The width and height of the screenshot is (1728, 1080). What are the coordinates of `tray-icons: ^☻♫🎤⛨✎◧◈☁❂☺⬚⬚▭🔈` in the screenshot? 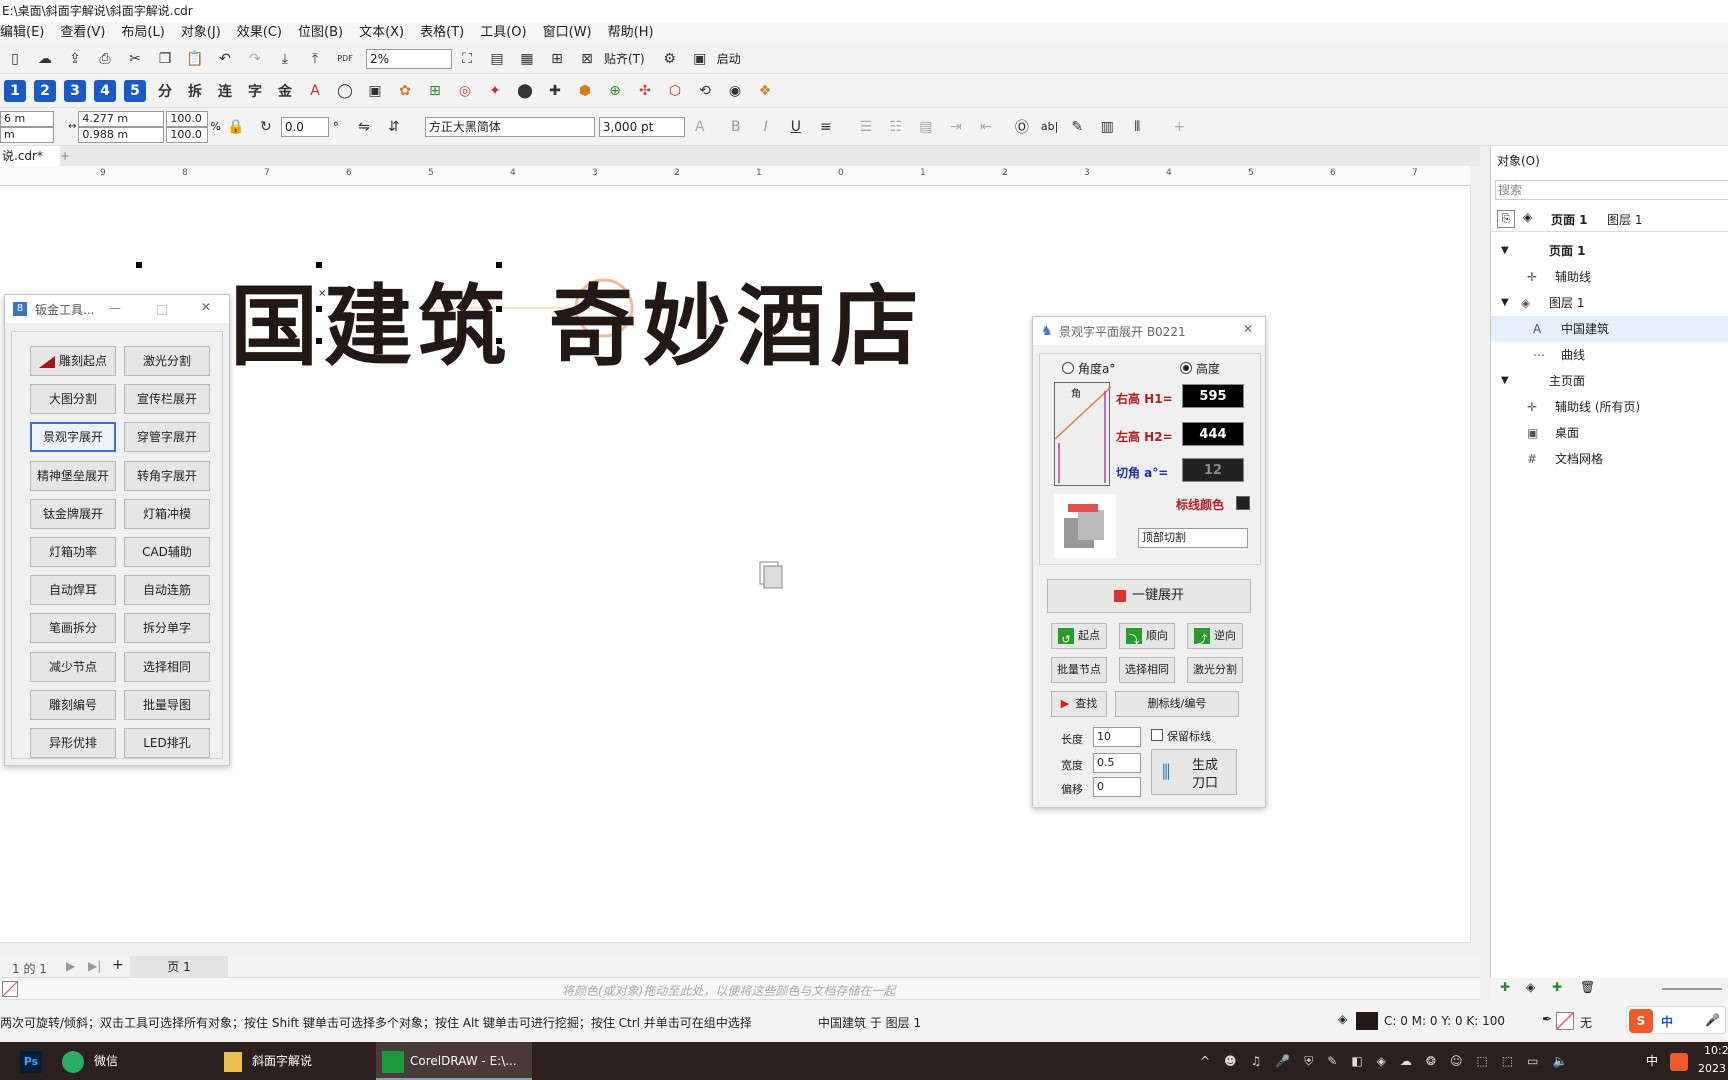 It's located at (1387, 1061).